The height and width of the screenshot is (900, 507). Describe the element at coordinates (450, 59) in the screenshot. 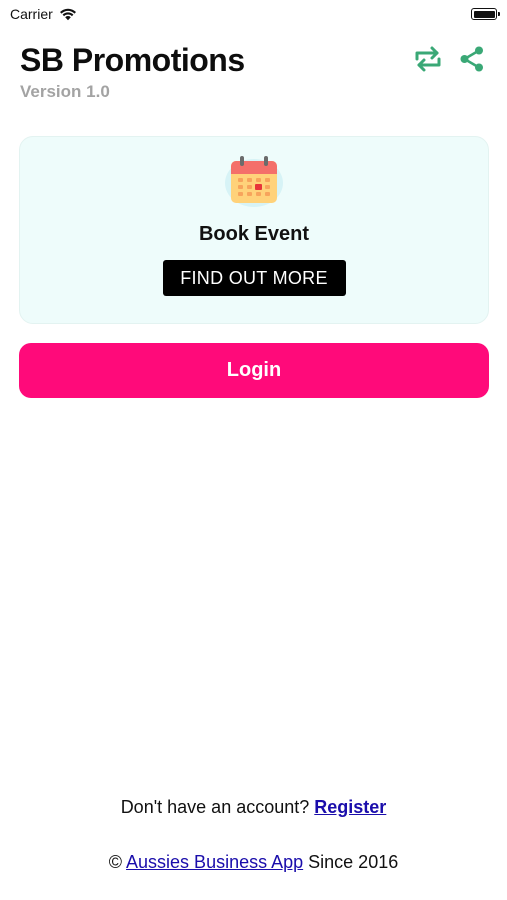

I see `header-actions` at that location.